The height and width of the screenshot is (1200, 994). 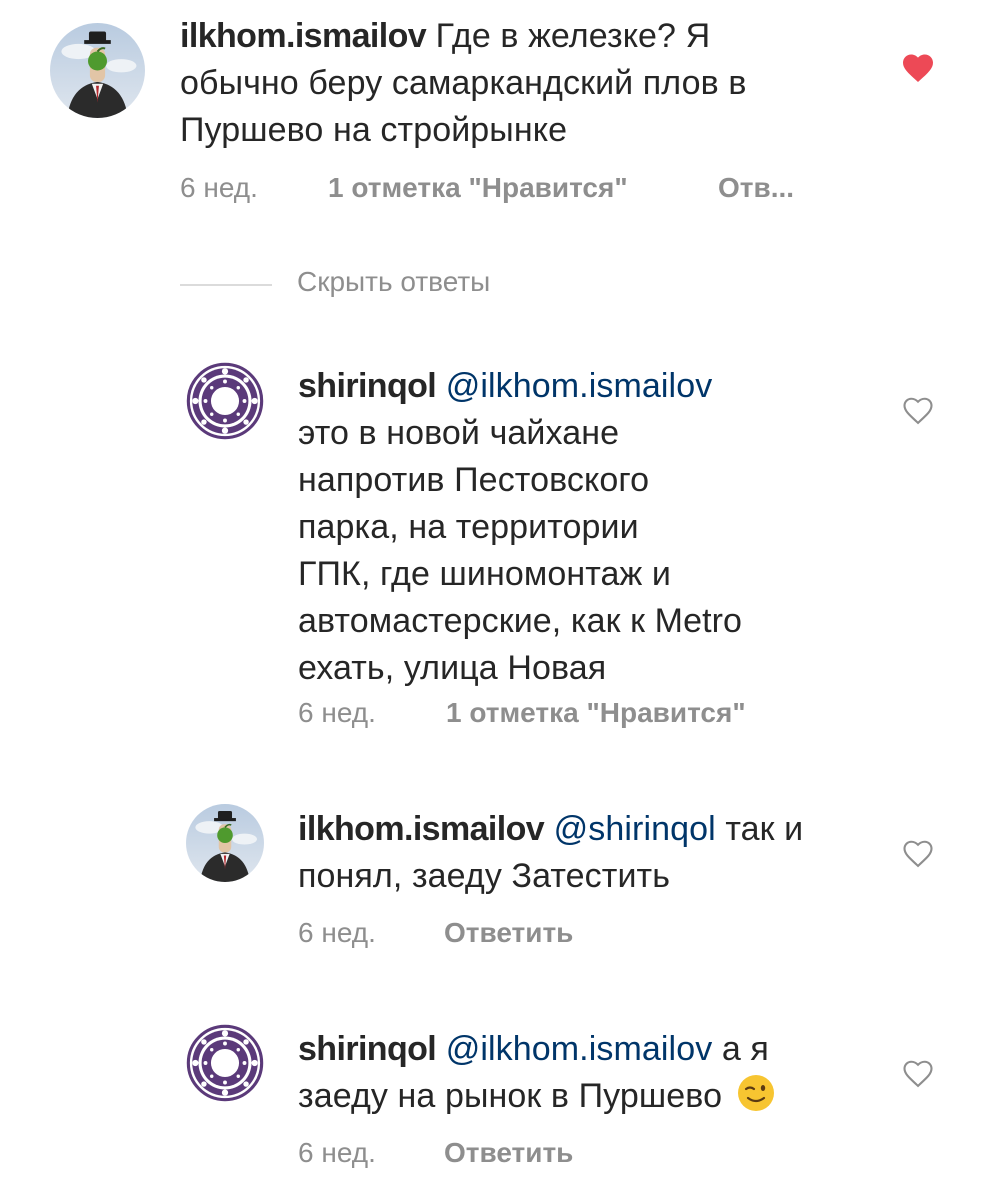 I want to click on comment-text-line: это в новой чайхане, so click(x=459, y=433).